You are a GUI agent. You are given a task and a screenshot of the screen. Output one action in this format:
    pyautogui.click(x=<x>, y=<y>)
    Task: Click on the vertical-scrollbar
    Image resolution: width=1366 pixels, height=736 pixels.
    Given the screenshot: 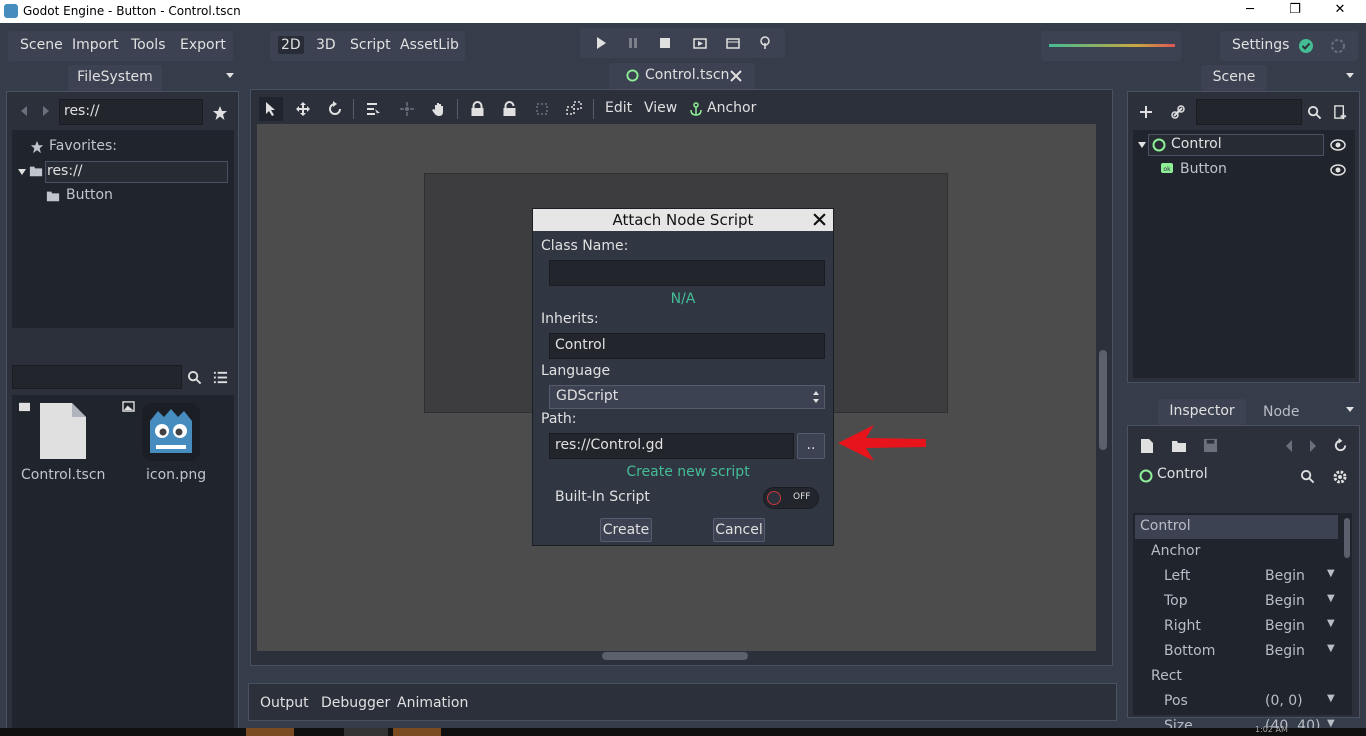 What is the action you would take?
    pyautogui.click(x=1103, y=387)
    